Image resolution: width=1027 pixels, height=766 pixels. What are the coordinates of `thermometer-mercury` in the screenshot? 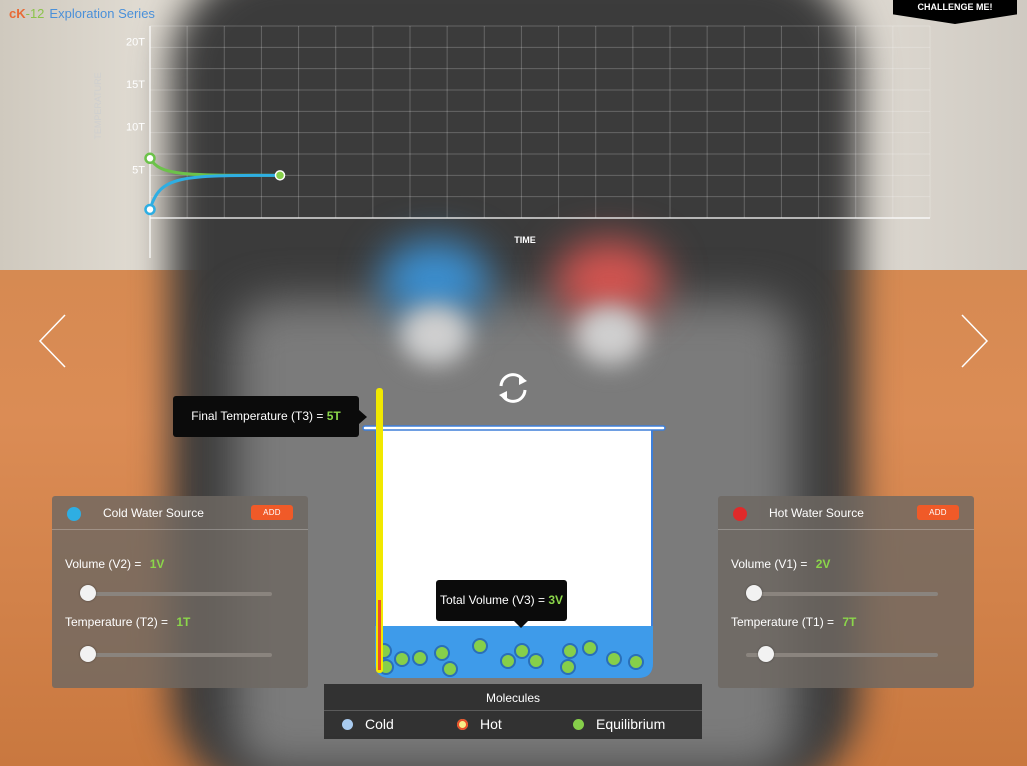 It's located at (379, 635).